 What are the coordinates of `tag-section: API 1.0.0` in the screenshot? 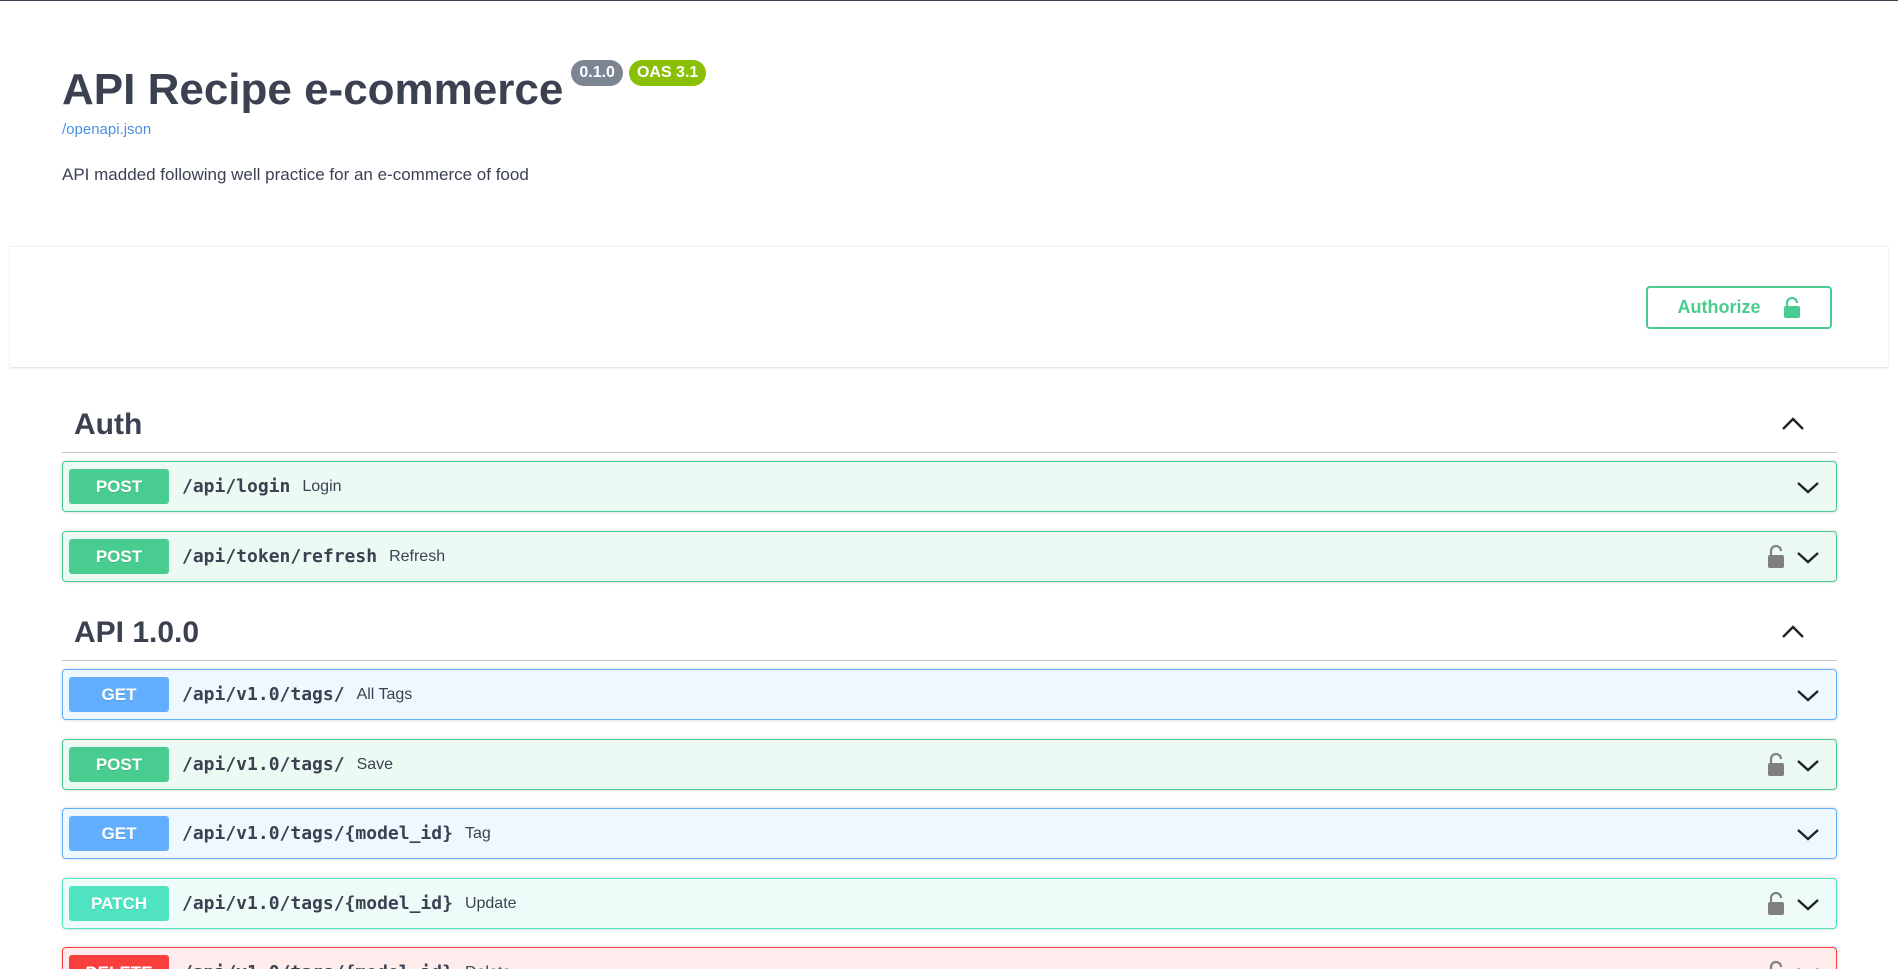 It's located at (949, 633).